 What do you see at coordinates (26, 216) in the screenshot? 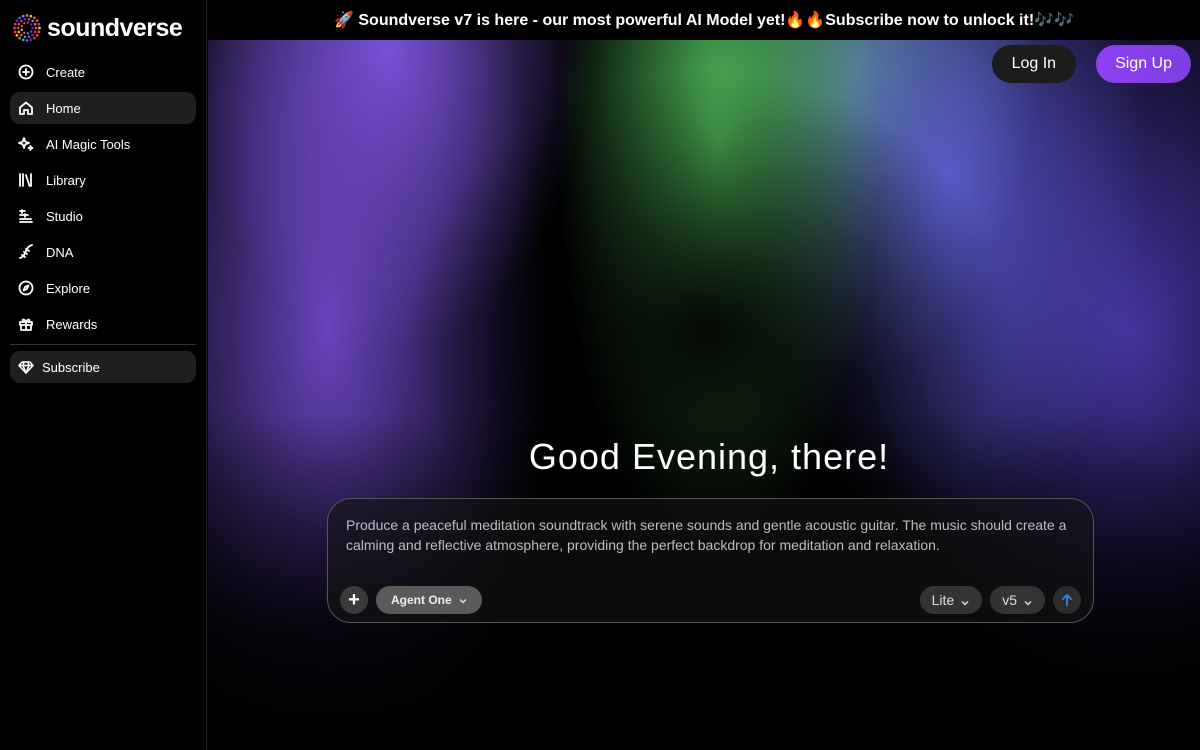
I see `studio-icon` at bounding box center [26, 216].